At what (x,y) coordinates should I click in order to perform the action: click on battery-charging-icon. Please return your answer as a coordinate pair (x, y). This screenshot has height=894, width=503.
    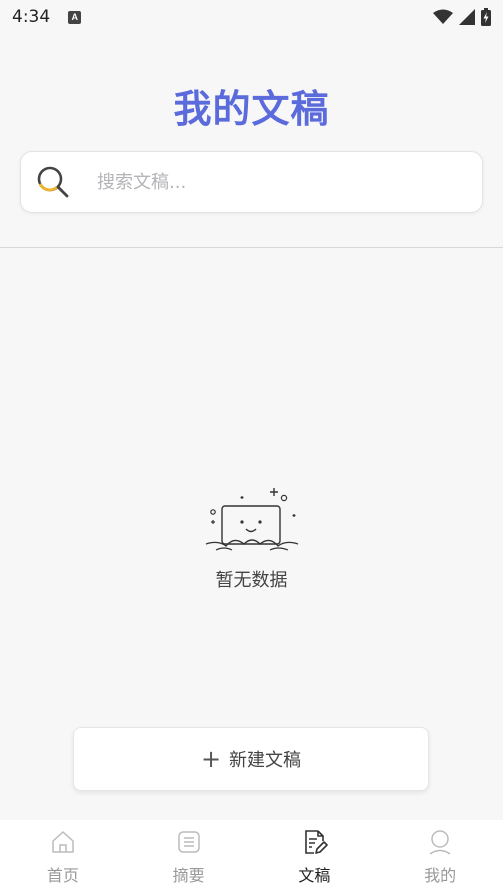
    Looking at the image, I should click on (486, 17).